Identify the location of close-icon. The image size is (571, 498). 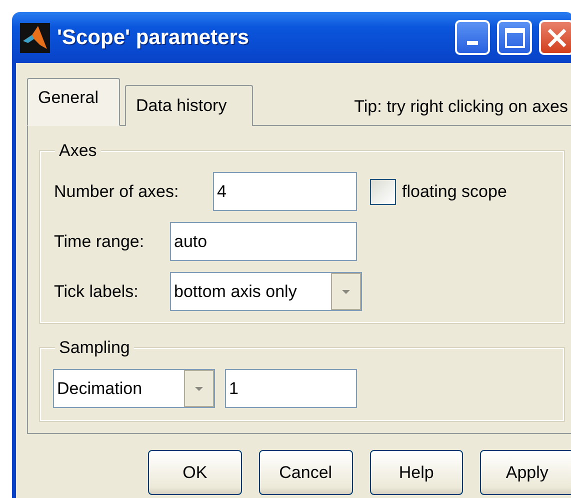
(557, 37).